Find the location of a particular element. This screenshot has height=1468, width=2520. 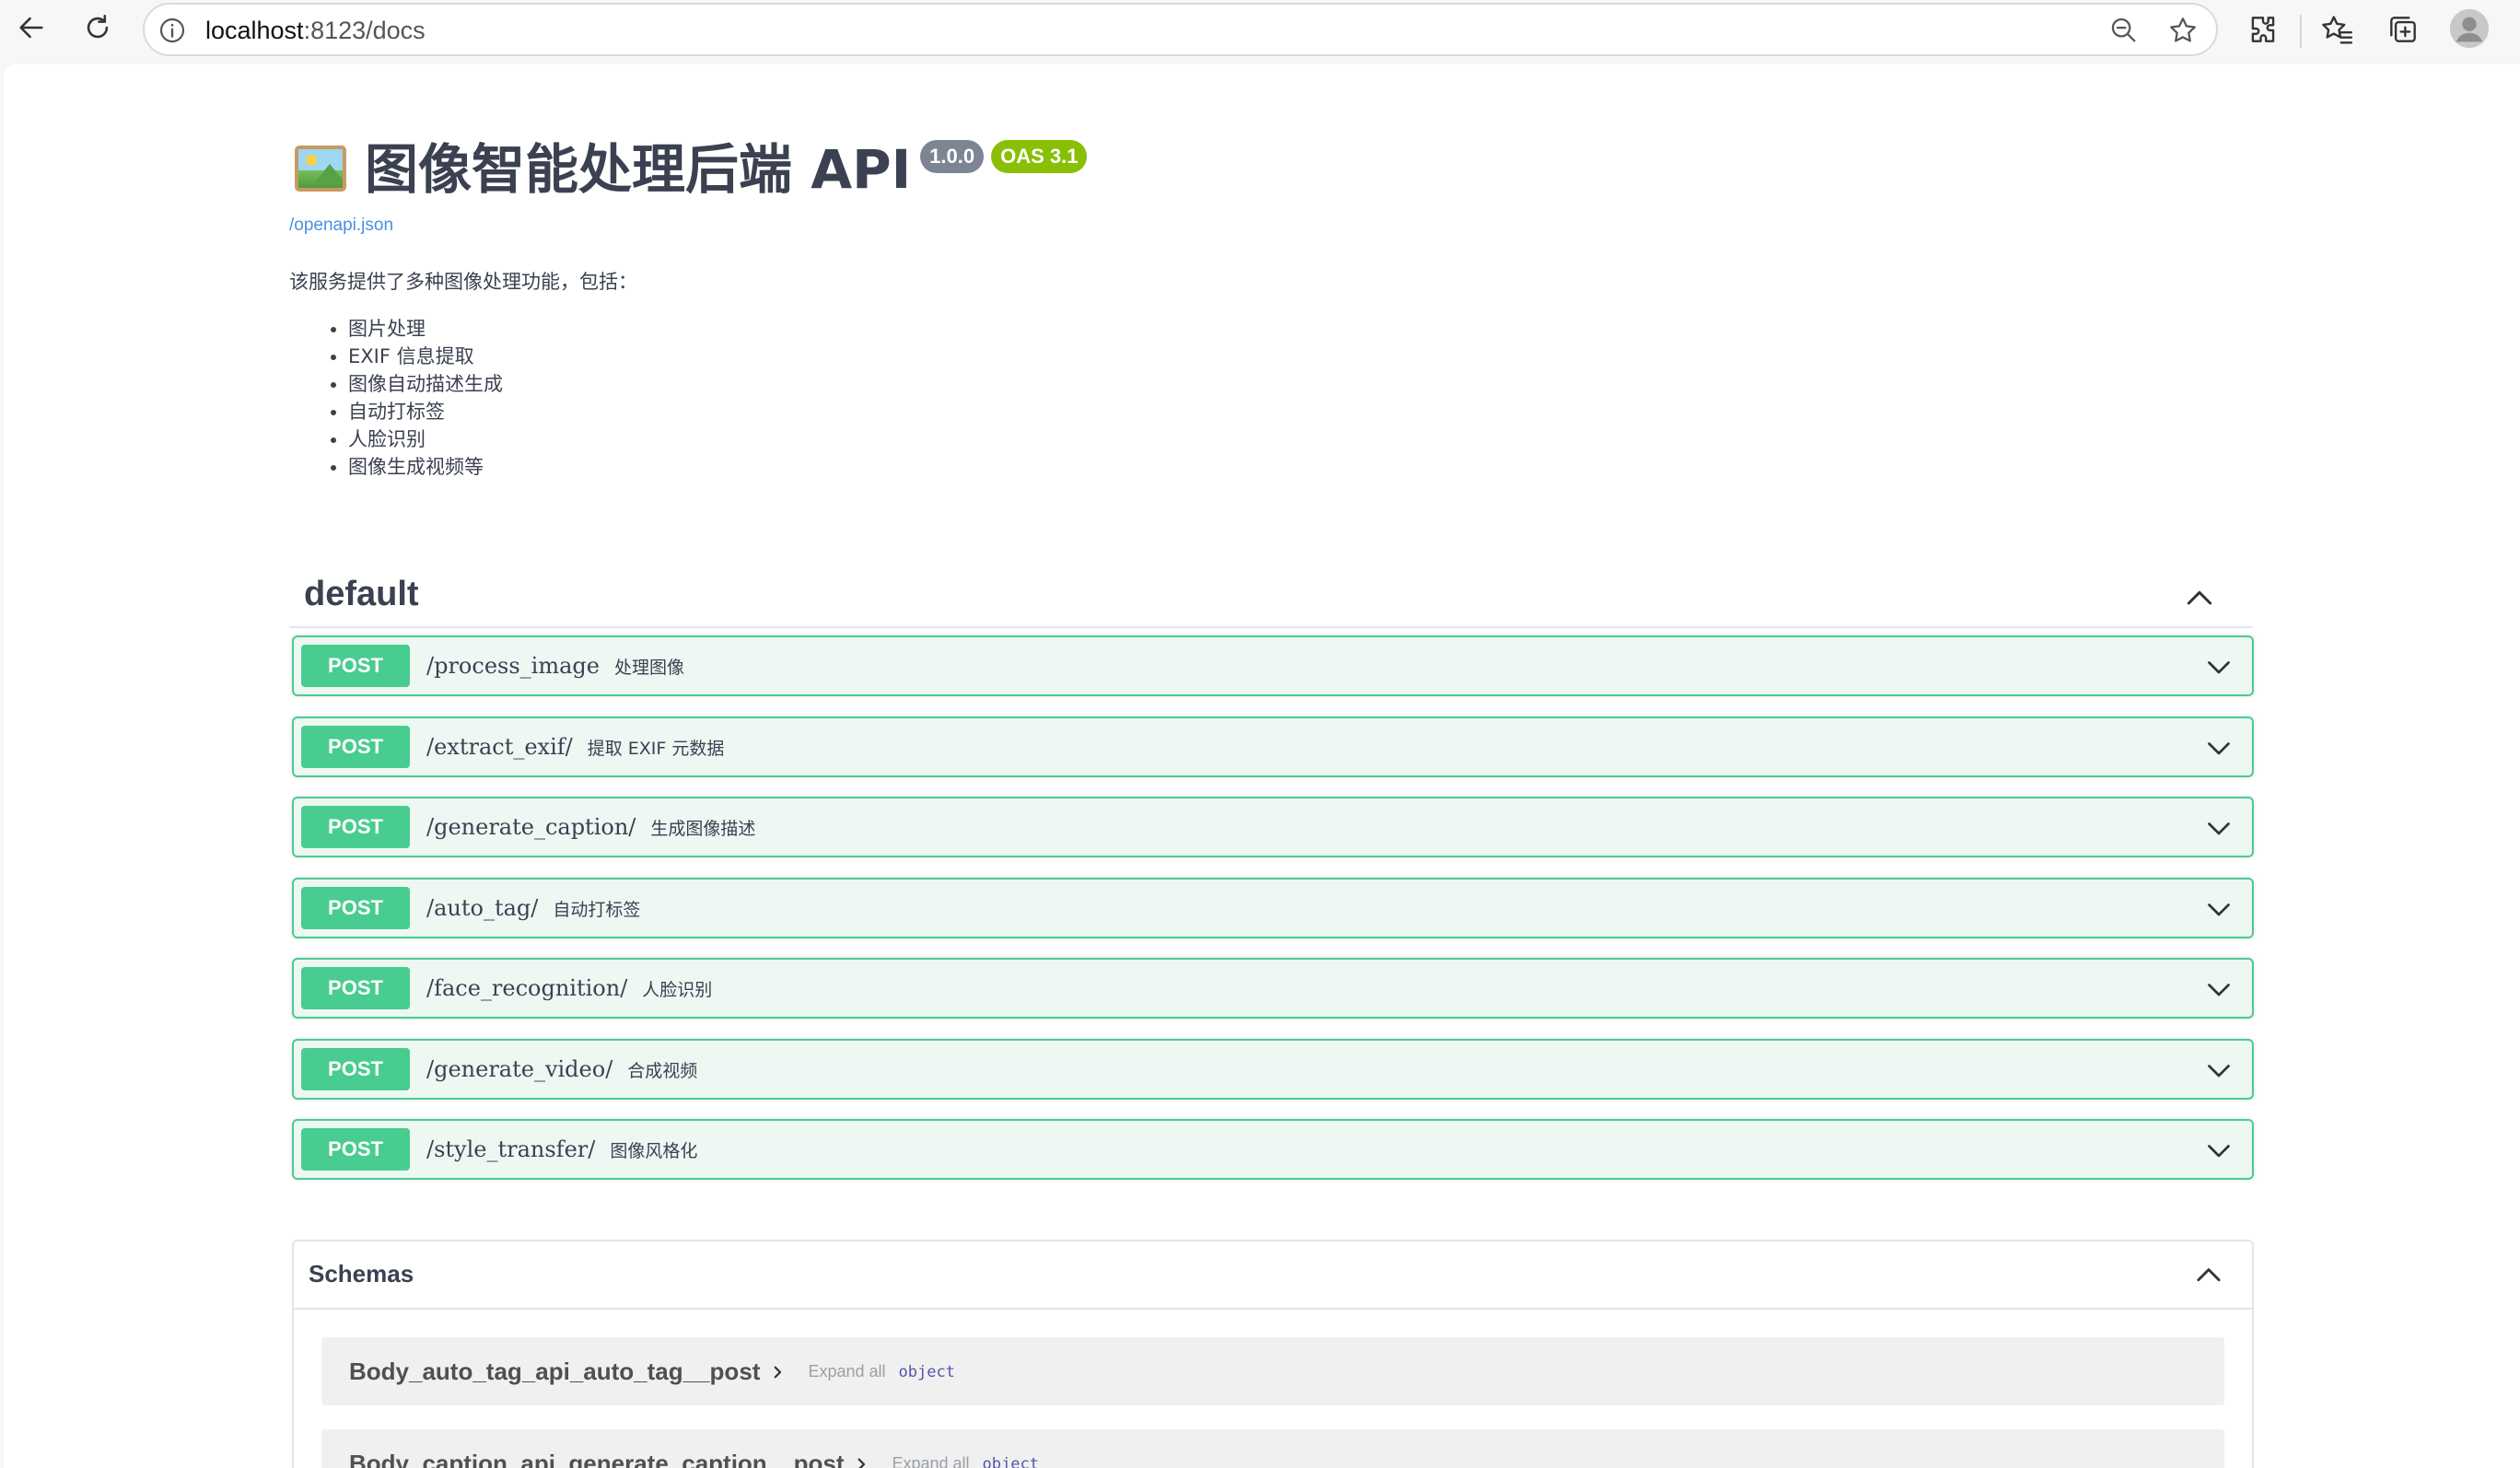

feature-item: 自动打标签 is located at coordinates (425, 412).